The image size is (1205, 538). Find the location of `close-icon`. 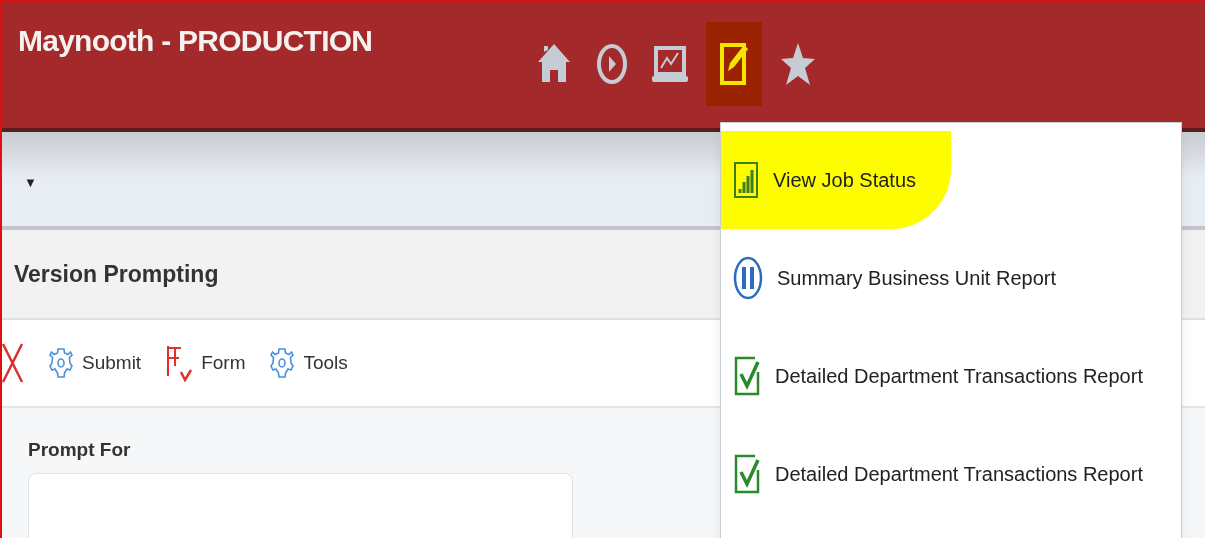

close-icon is located at coordinates (13, 363).